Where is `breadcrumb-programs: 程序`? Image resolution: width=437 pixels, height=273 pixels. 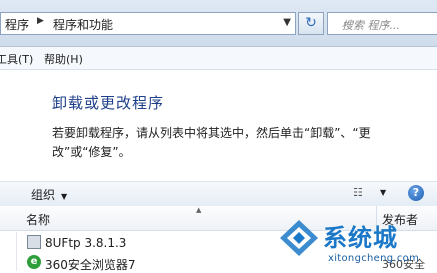
breadcrumb-programs: 程序 is located at coordinates (17, 24).